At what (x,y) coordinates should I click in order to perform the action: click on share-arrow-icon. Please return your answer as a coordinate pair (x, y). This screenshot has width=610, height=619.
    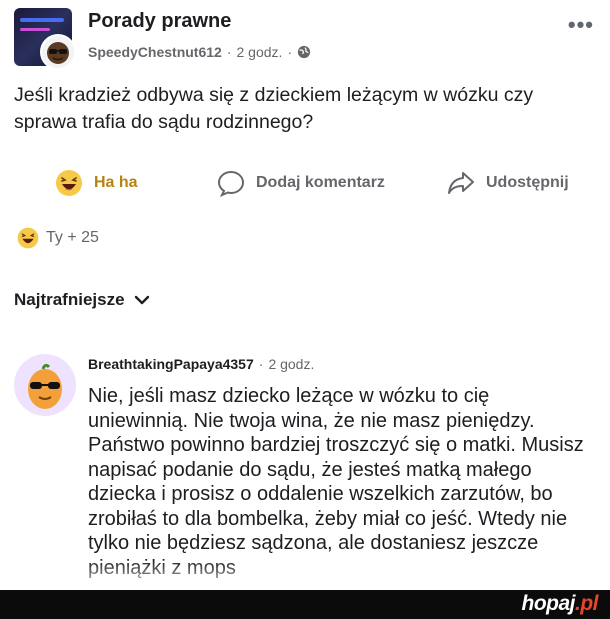
    Looking at the image, I should click on (461, 183).